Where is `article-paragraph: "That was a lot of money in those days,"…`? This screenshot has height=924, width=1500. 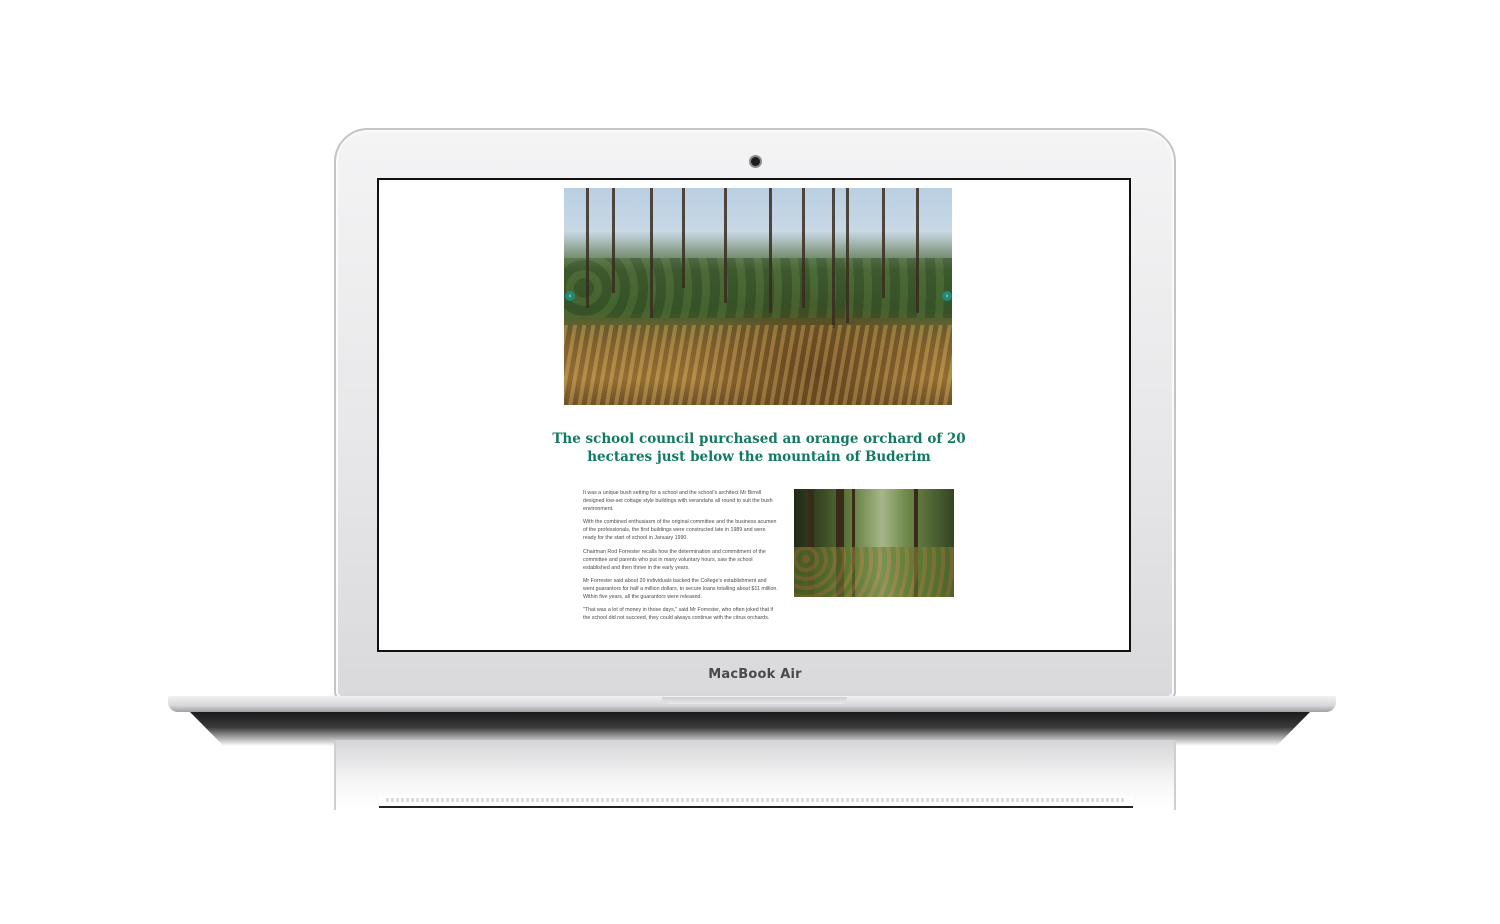 article-paragraph: "That was a lot of money in those days,"… is located at coordinates (678, 614).